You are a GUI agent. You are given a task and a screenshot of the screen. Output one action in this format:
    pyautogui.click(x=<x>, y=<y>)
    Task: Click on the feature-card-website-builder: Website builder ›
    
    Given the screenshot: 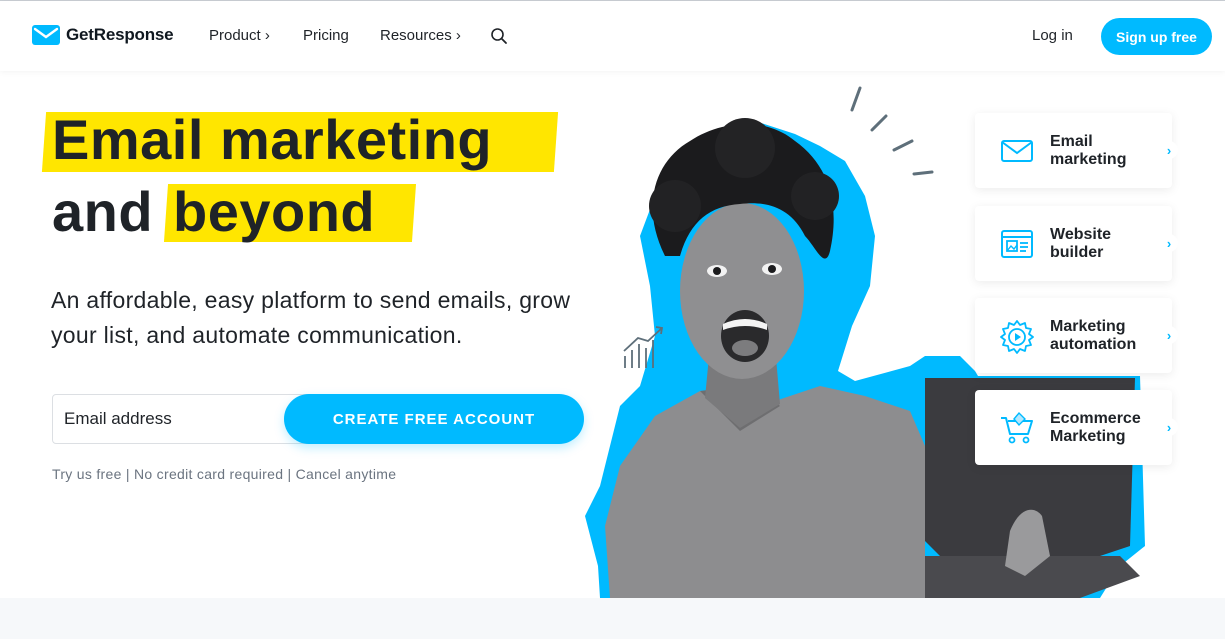 What is the action you would take?
    pyautogui.click(x=1076, y=243)
    